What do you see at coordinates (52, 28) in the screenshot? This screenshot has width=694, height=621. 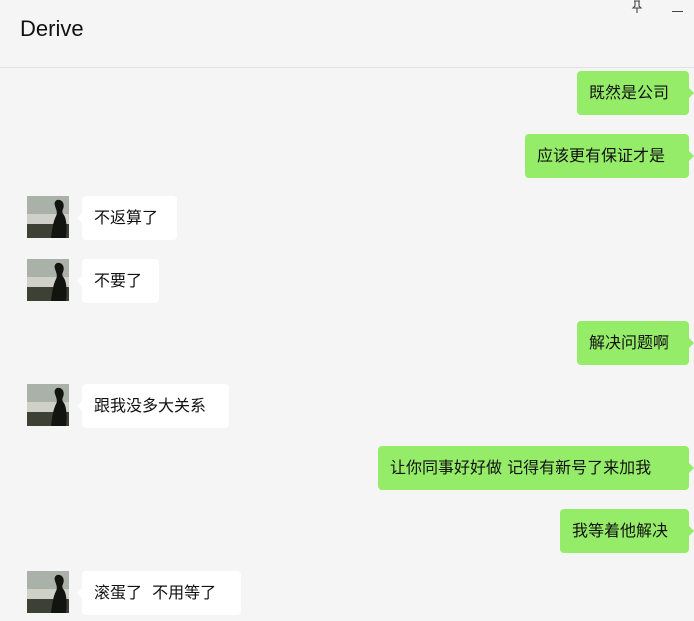 I see `chat-title: Derive` at bounding box center [52, 28].